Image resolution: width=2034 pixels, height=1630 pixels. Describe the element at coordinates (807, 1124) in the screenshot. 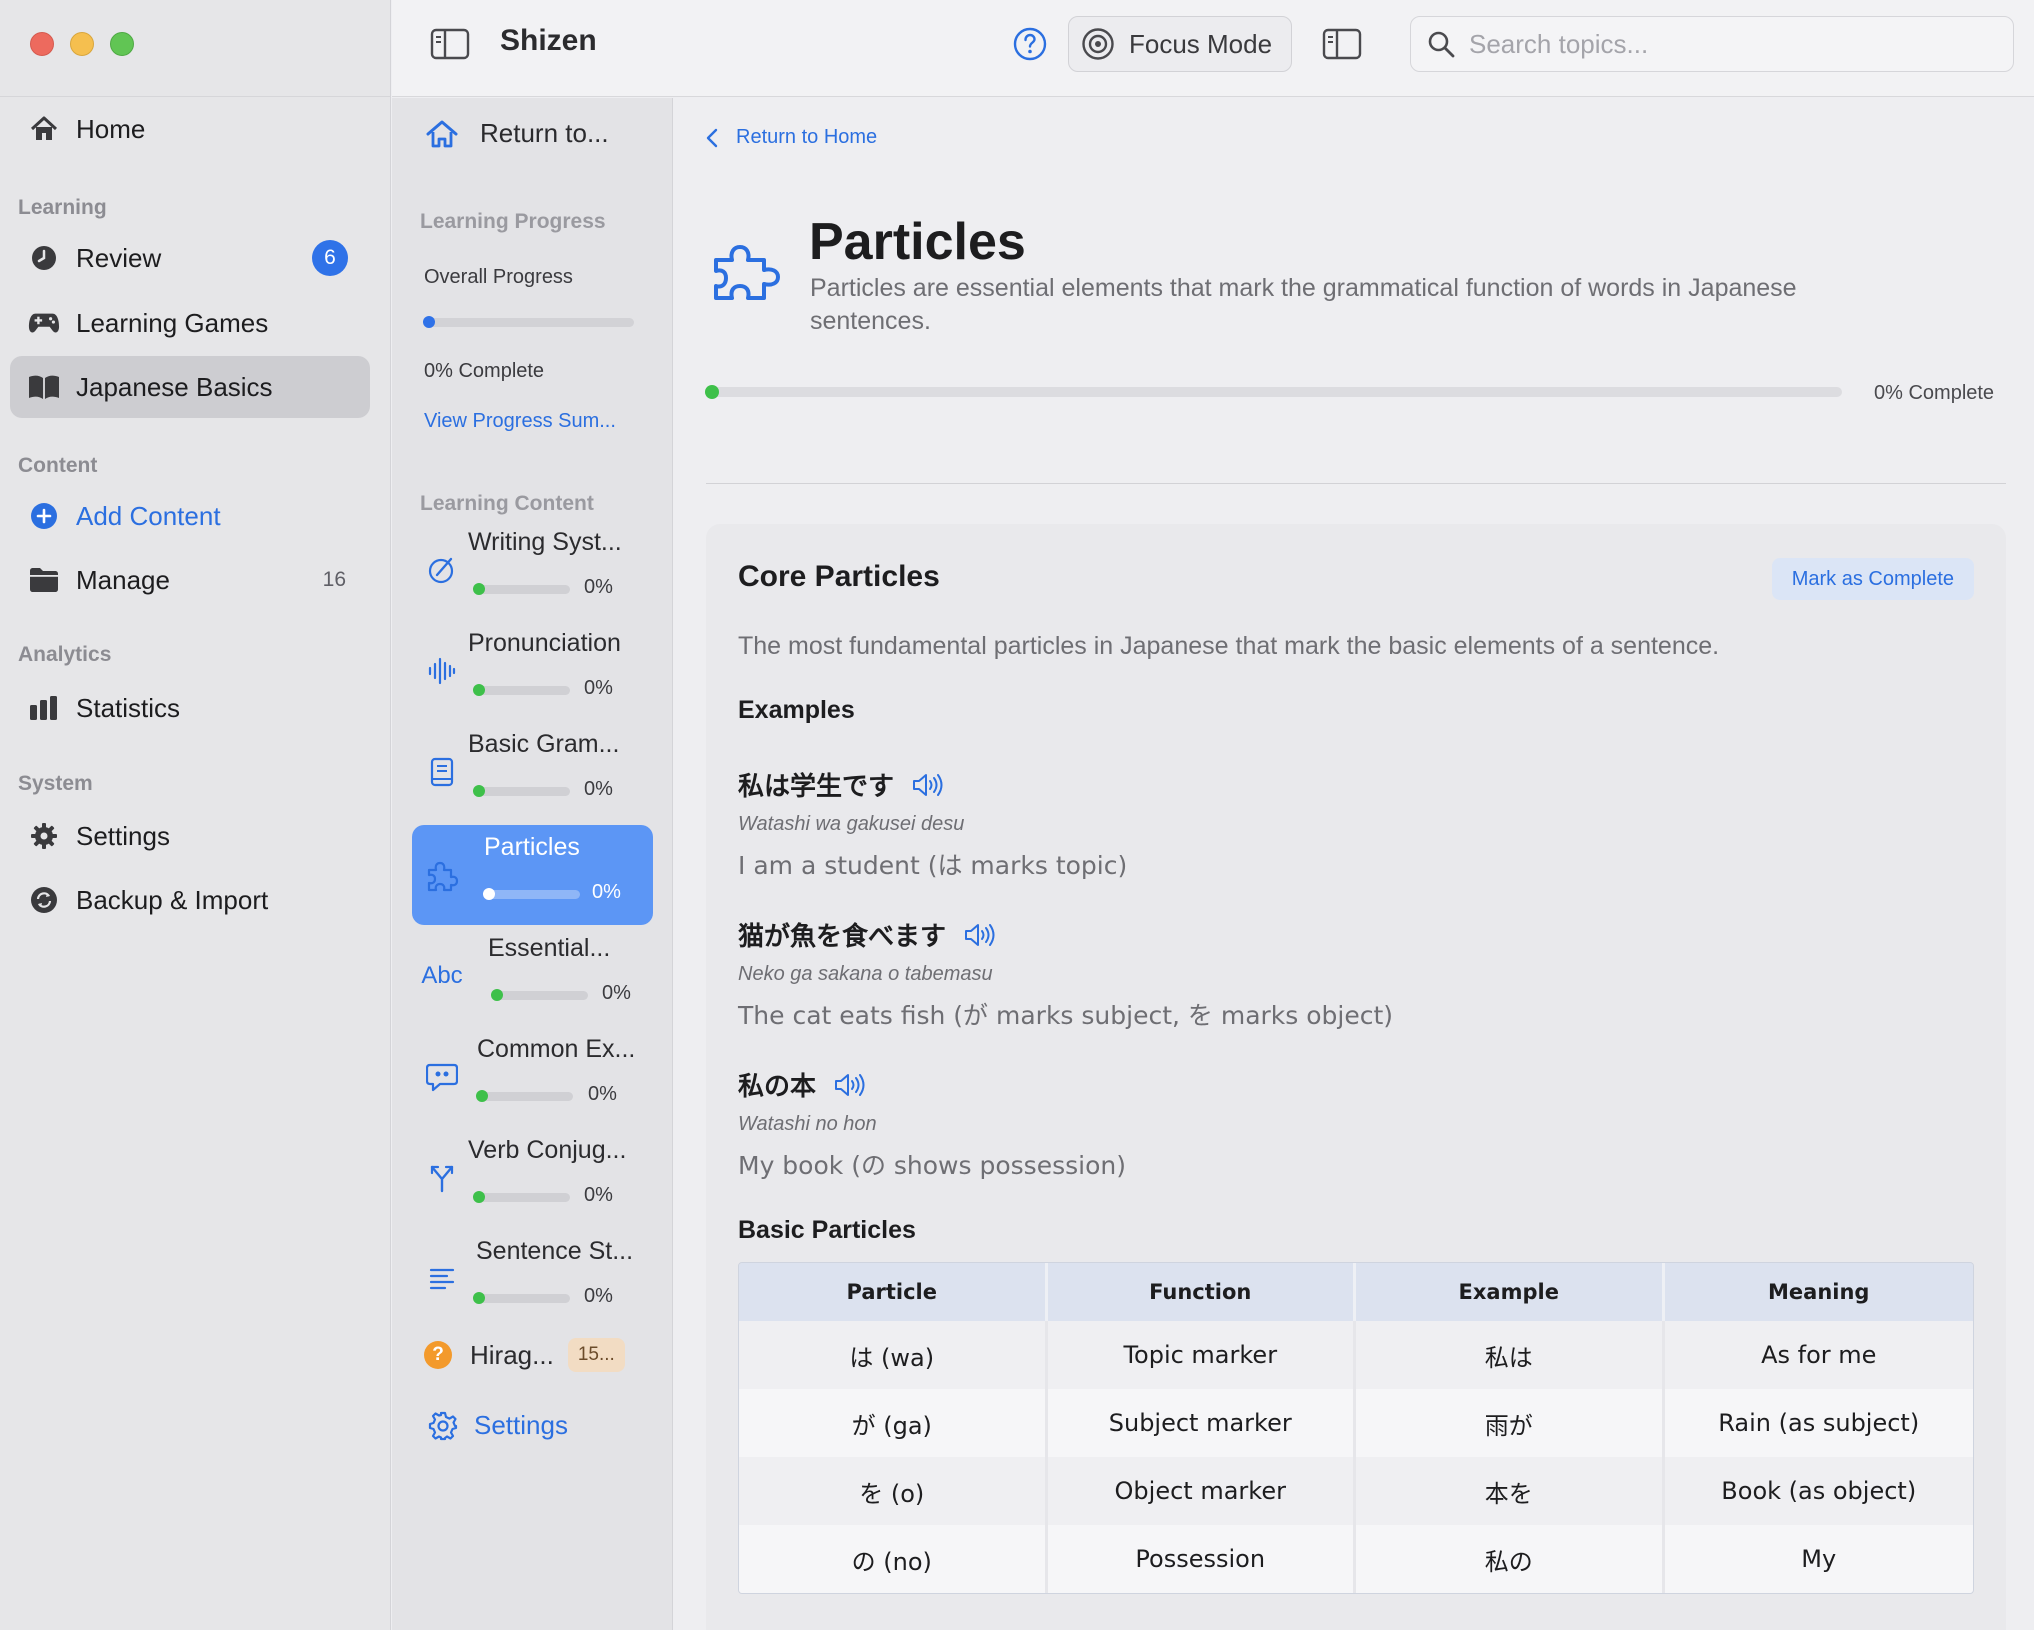

I see `example-romaji: Watashi no hon` at that location.